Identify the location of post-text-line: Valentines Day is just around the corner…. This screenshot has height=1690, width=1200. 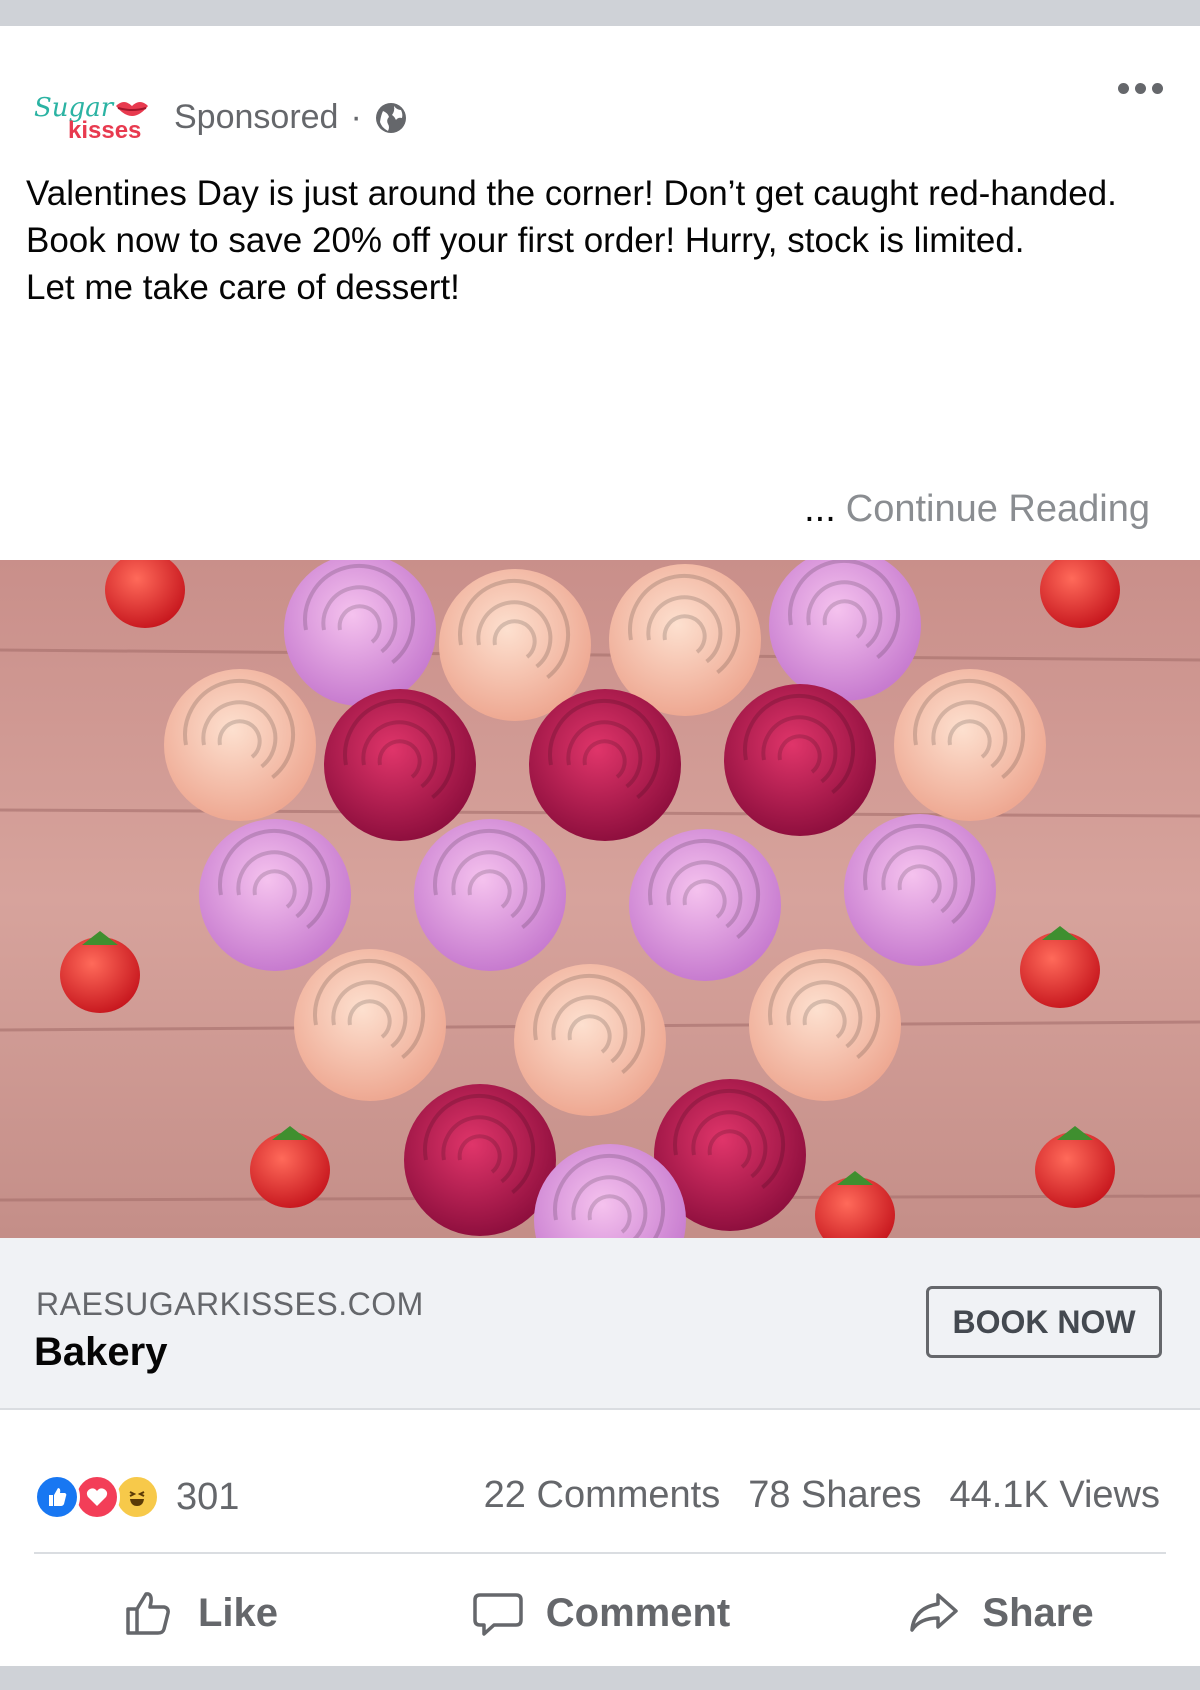
(571, 193).